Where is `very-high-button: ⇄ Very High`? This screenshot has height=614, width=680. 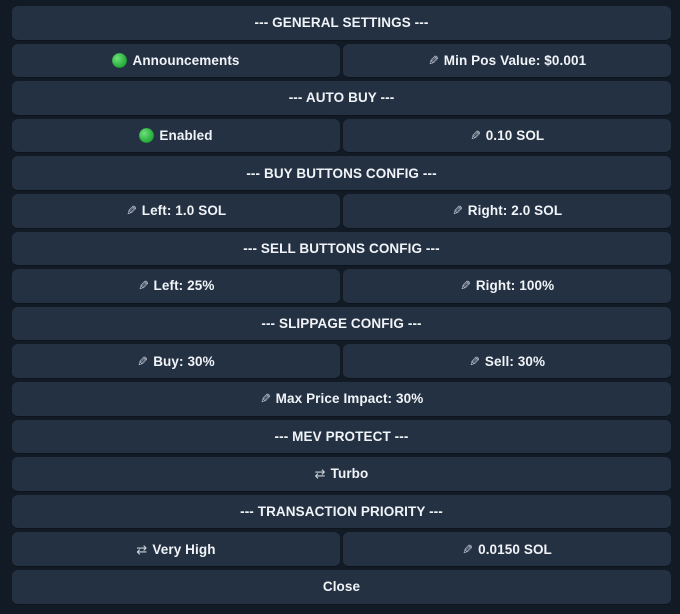 very-high-button: ⇄ Very High is located at coordinates (176, 549).